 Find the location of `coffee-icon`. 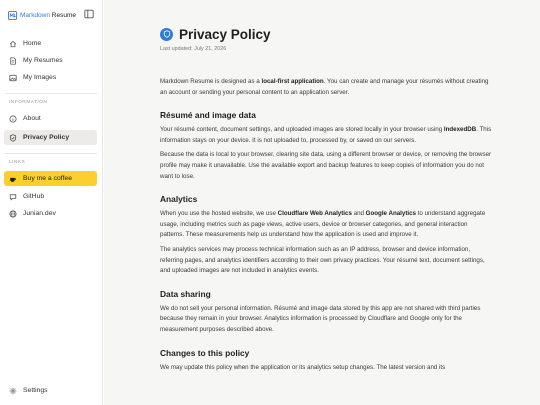

coffee-icon is located at coordinates (13, 179).